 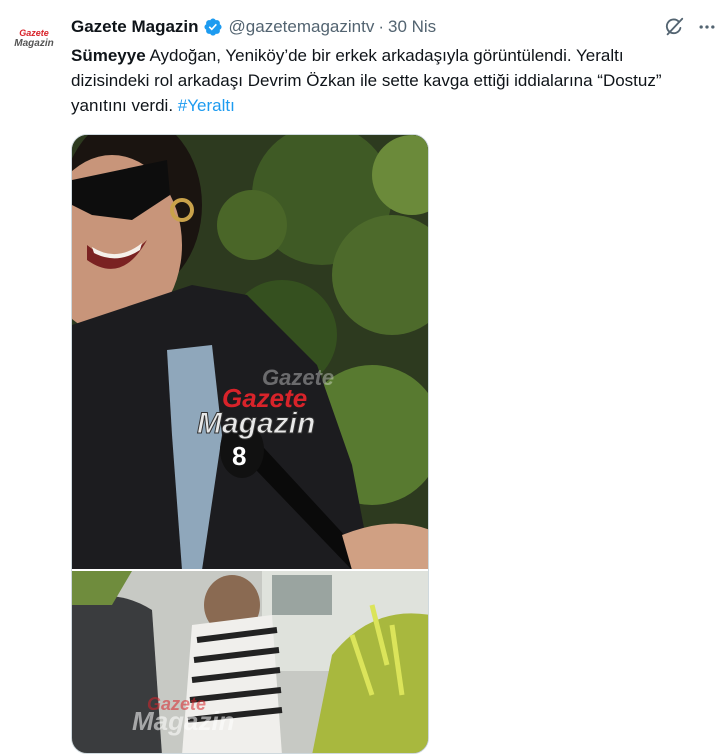 I want to click on gazete-magazin-logo: Gazete Magazin, so click(x=34, y=38).